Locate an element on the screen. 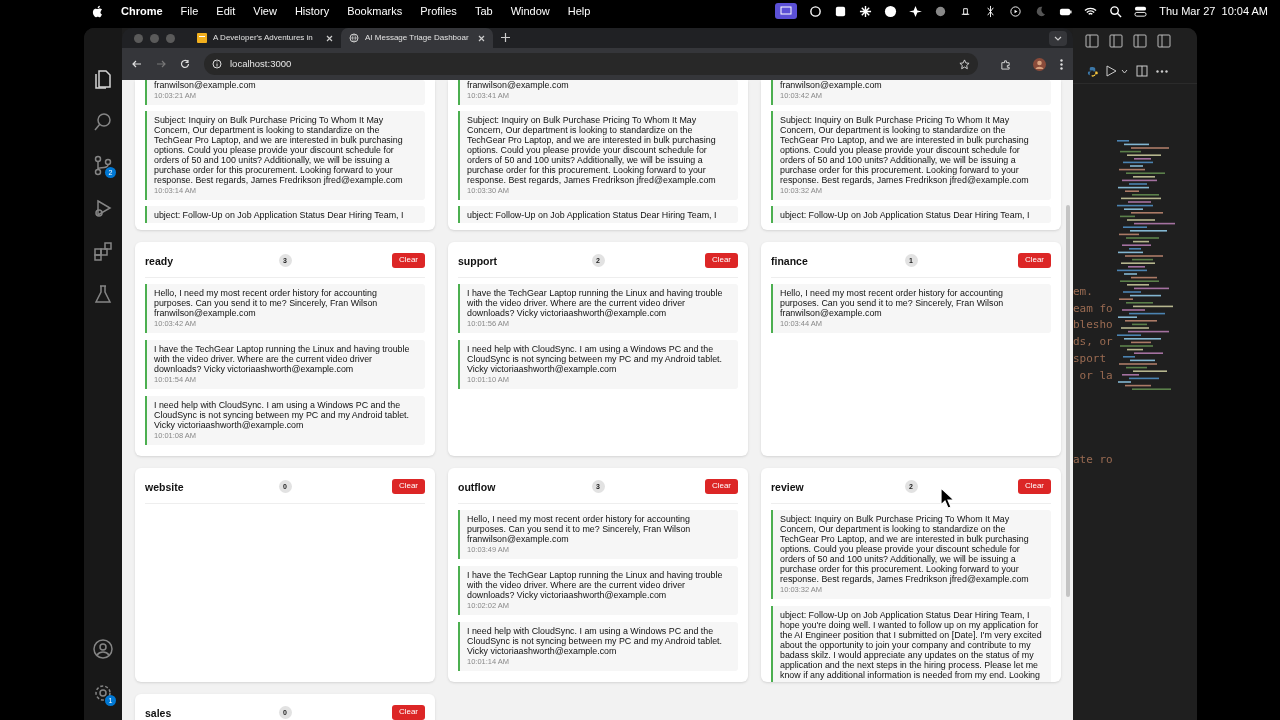  split-editor-icon is located at coordinates (1142, 71).